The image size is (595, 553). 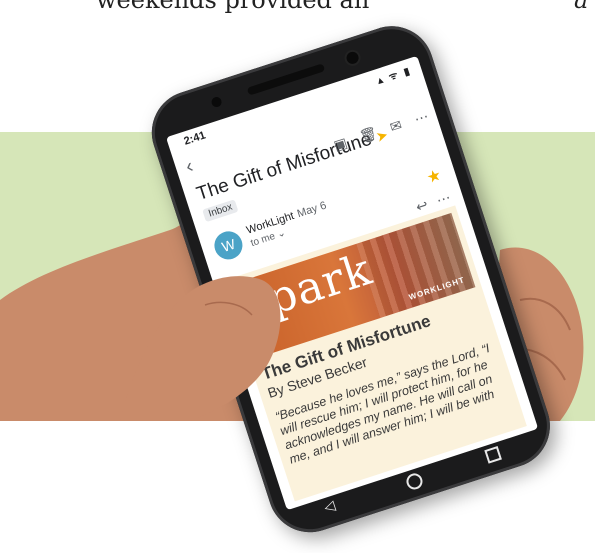 What do you see at coordinates (330, 507) in the screenshot?
I see `nav-back-icon: ◁` at bounding box center [330, 507].